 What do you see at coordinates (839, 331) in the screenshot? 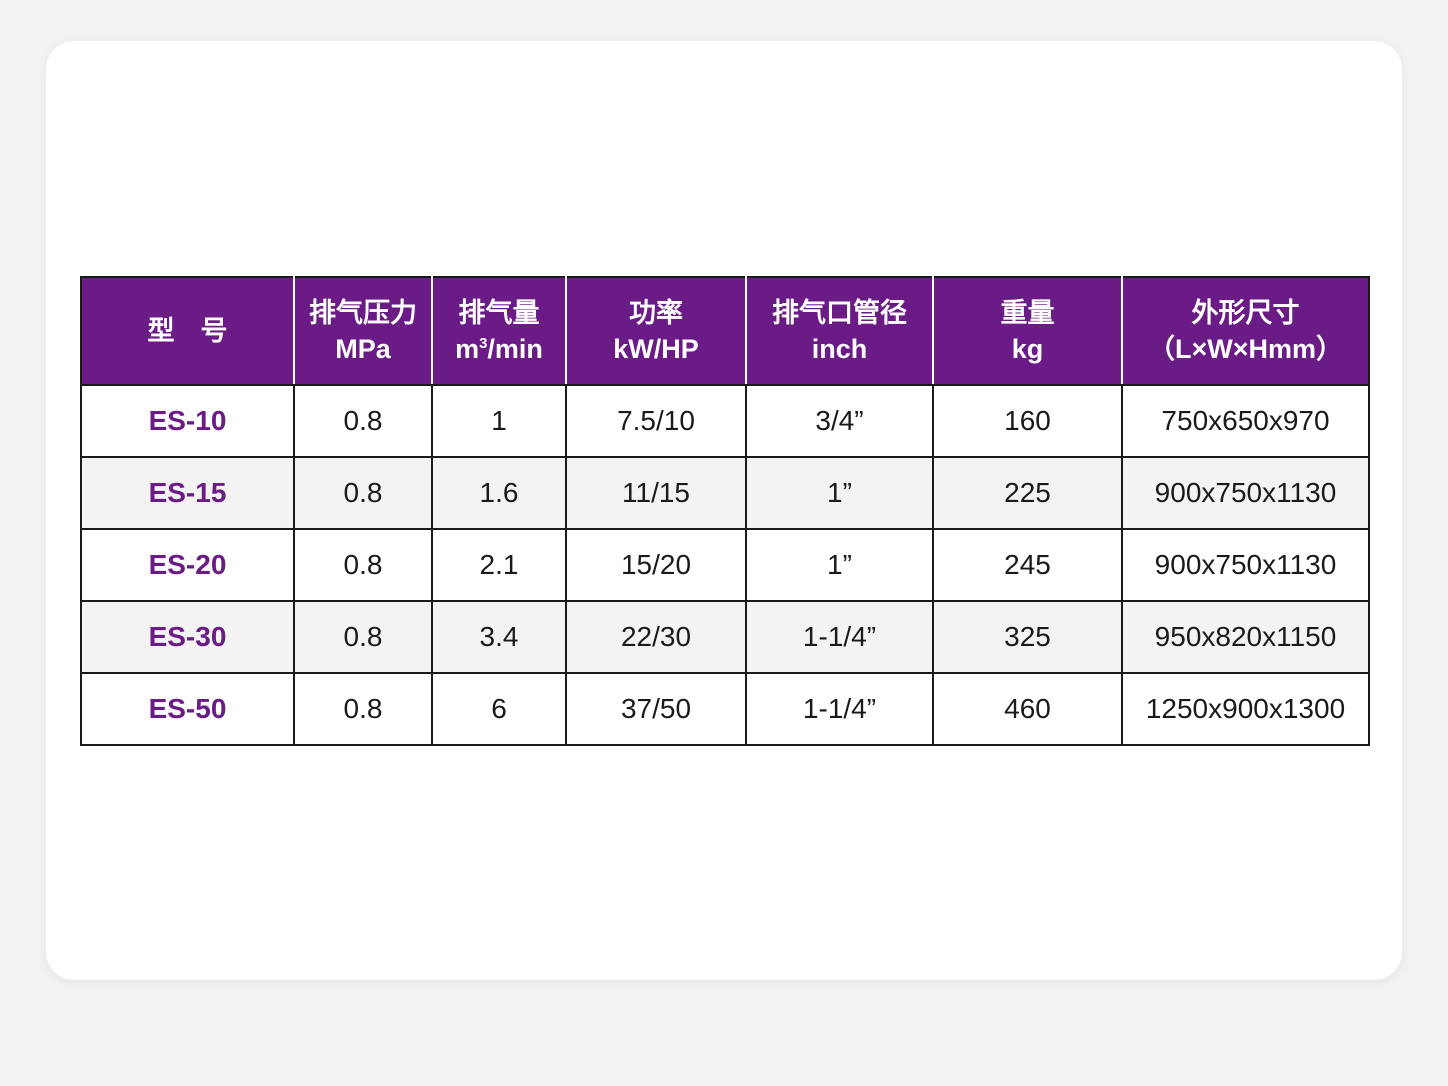
I see `header-outlet: 排气口管径 inch` at bounding box center [839, 331].